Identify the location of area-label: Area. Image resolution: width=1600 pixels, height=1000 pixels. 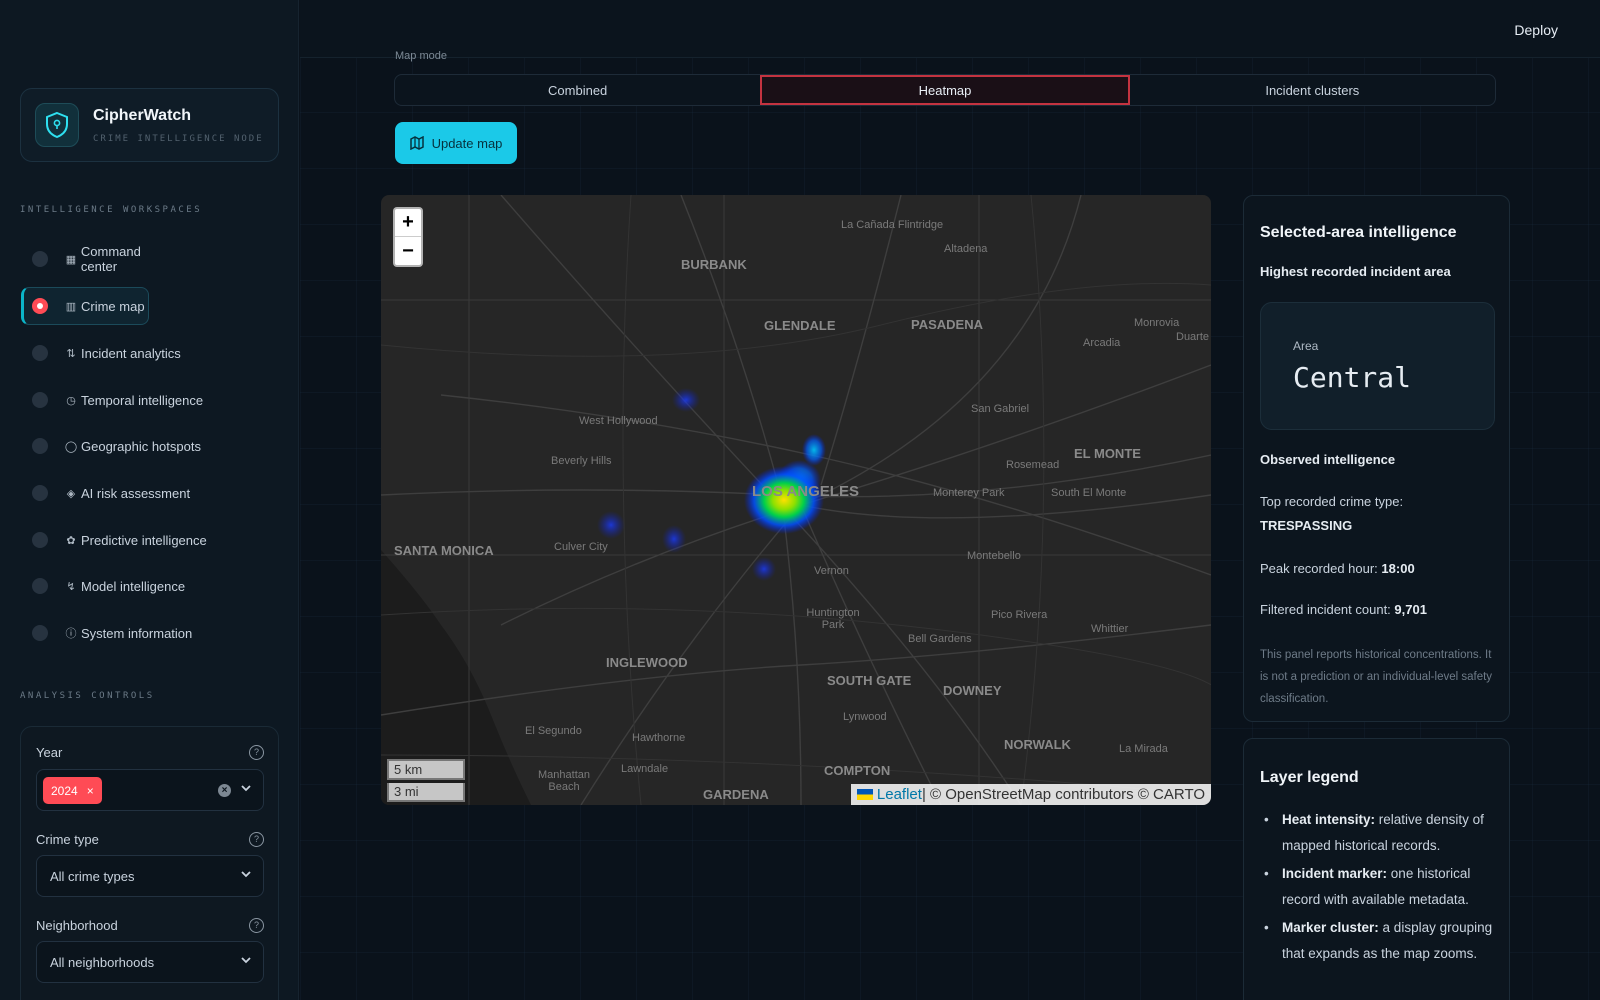
(1306, 346).